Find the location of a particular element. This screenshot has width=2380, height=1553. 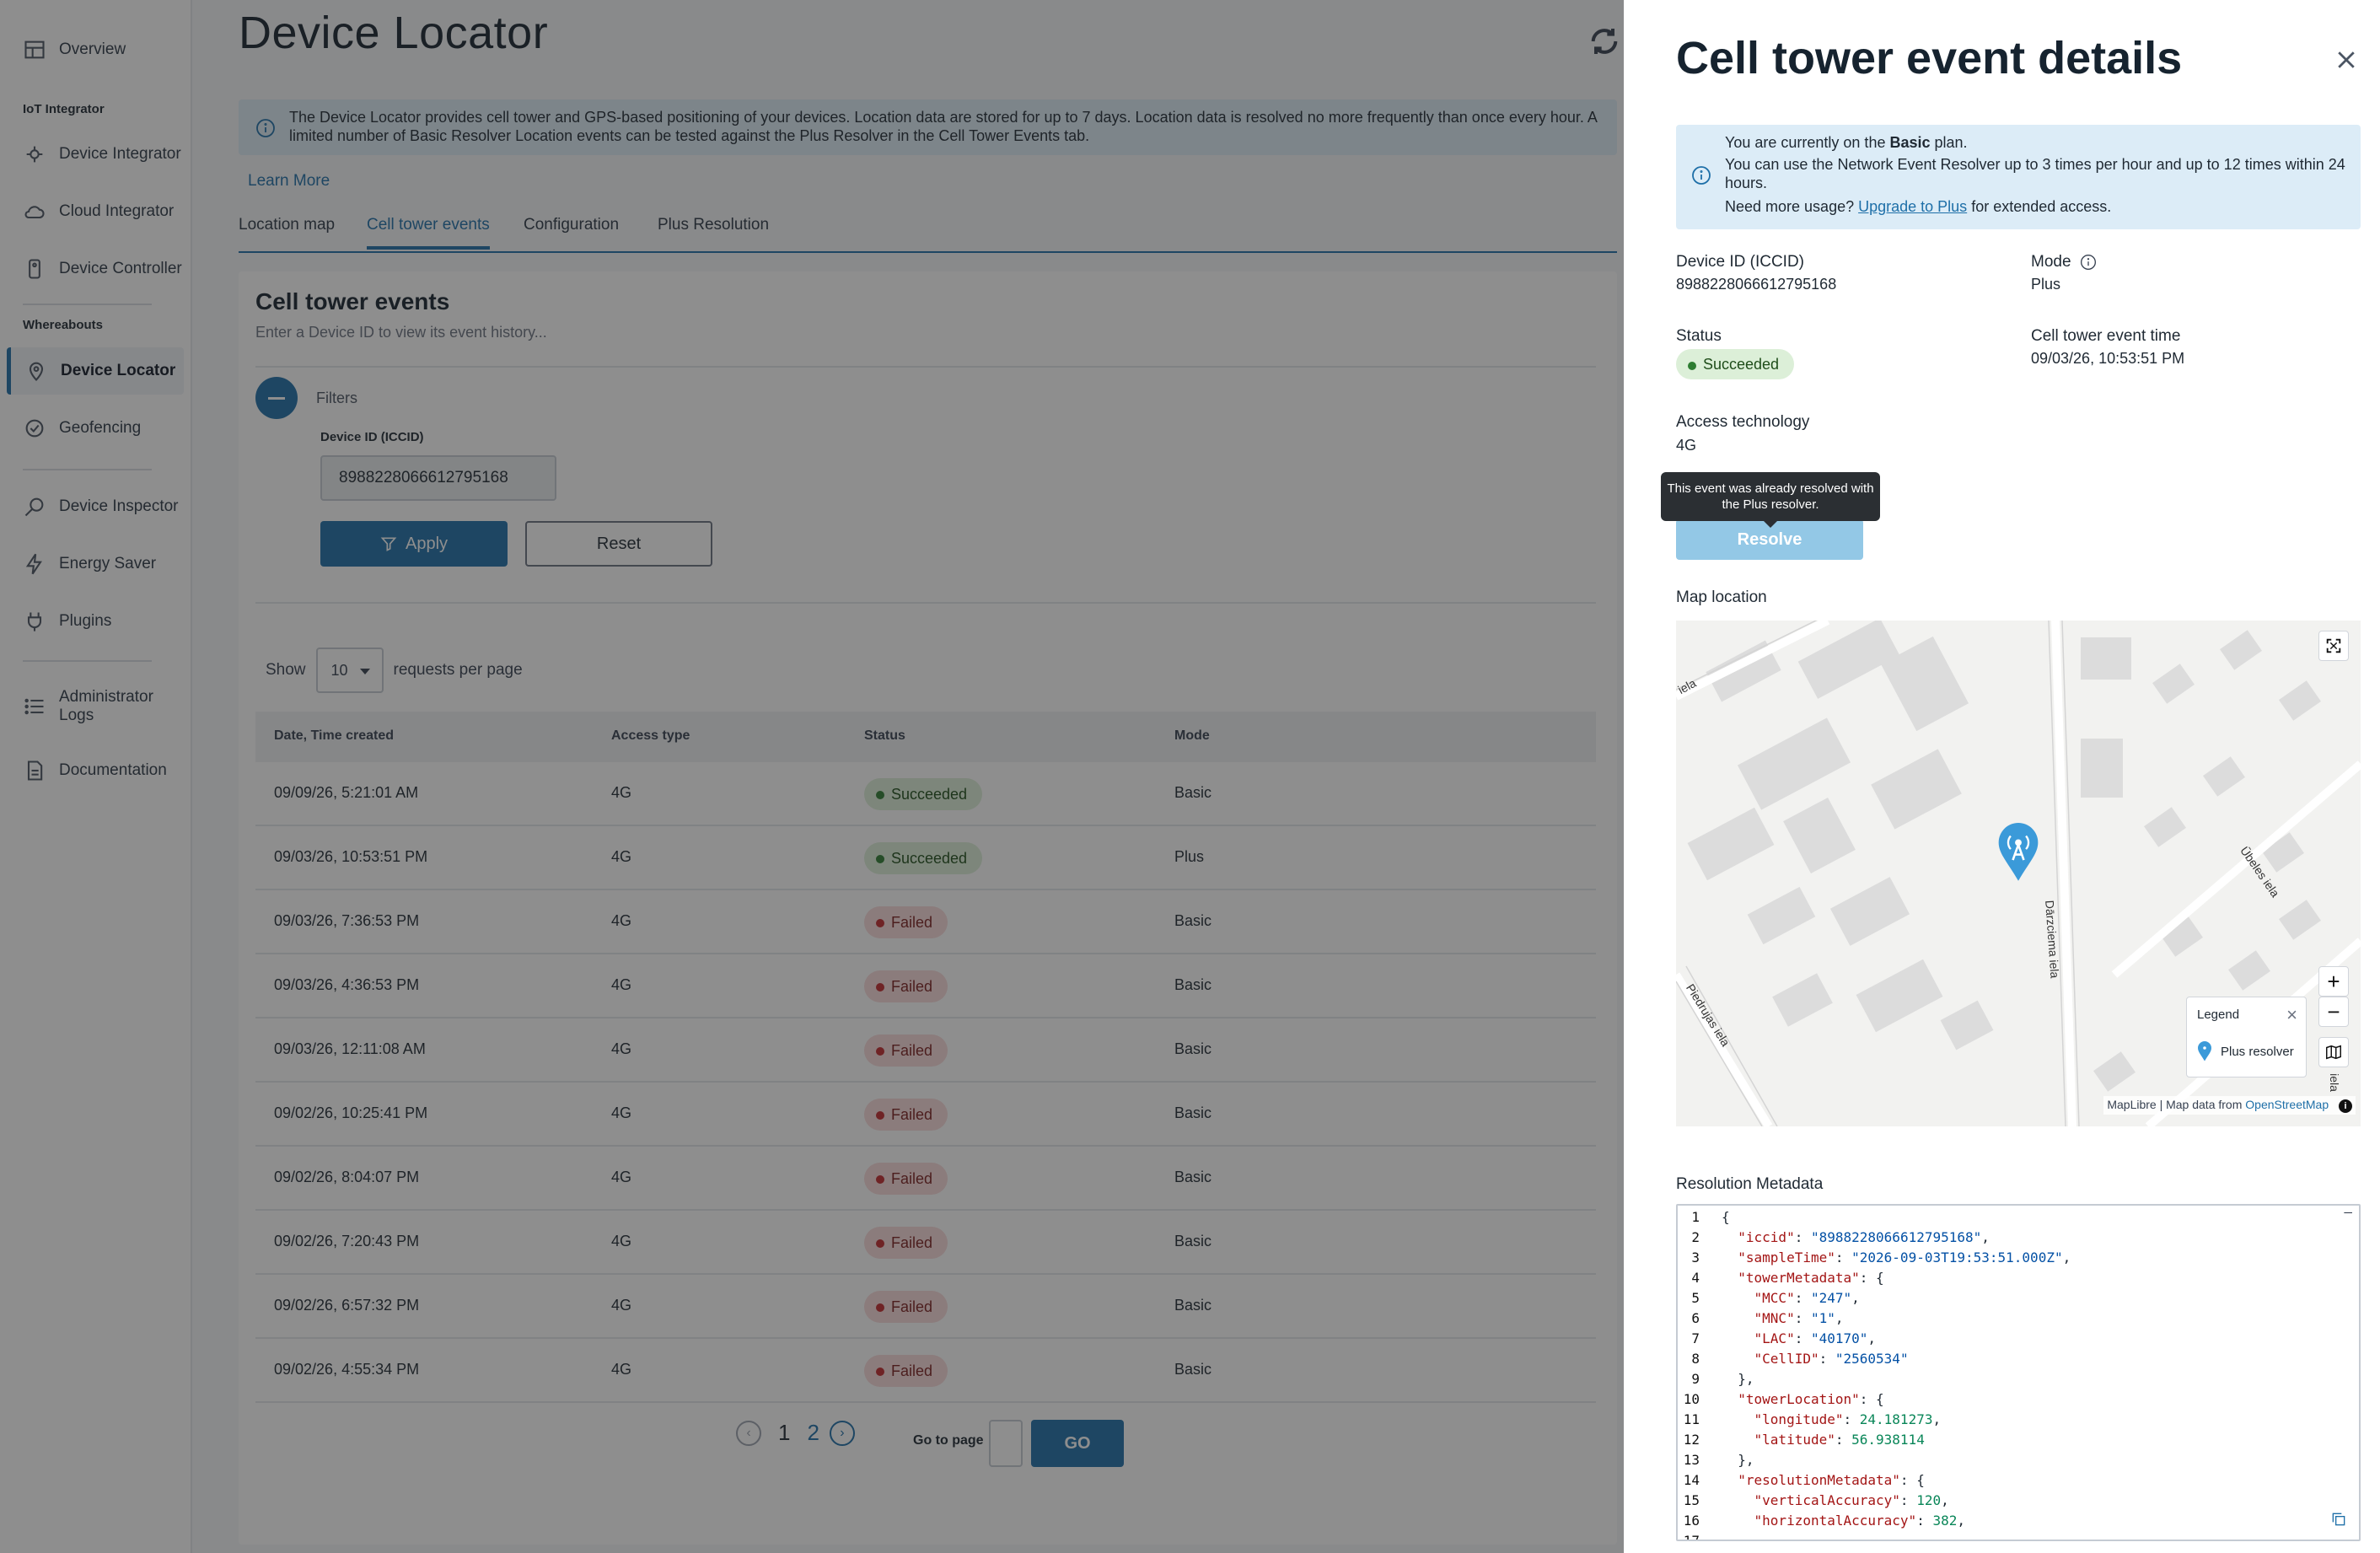

legend-item: Plus resolver is located at coordinates (2245, 1051).